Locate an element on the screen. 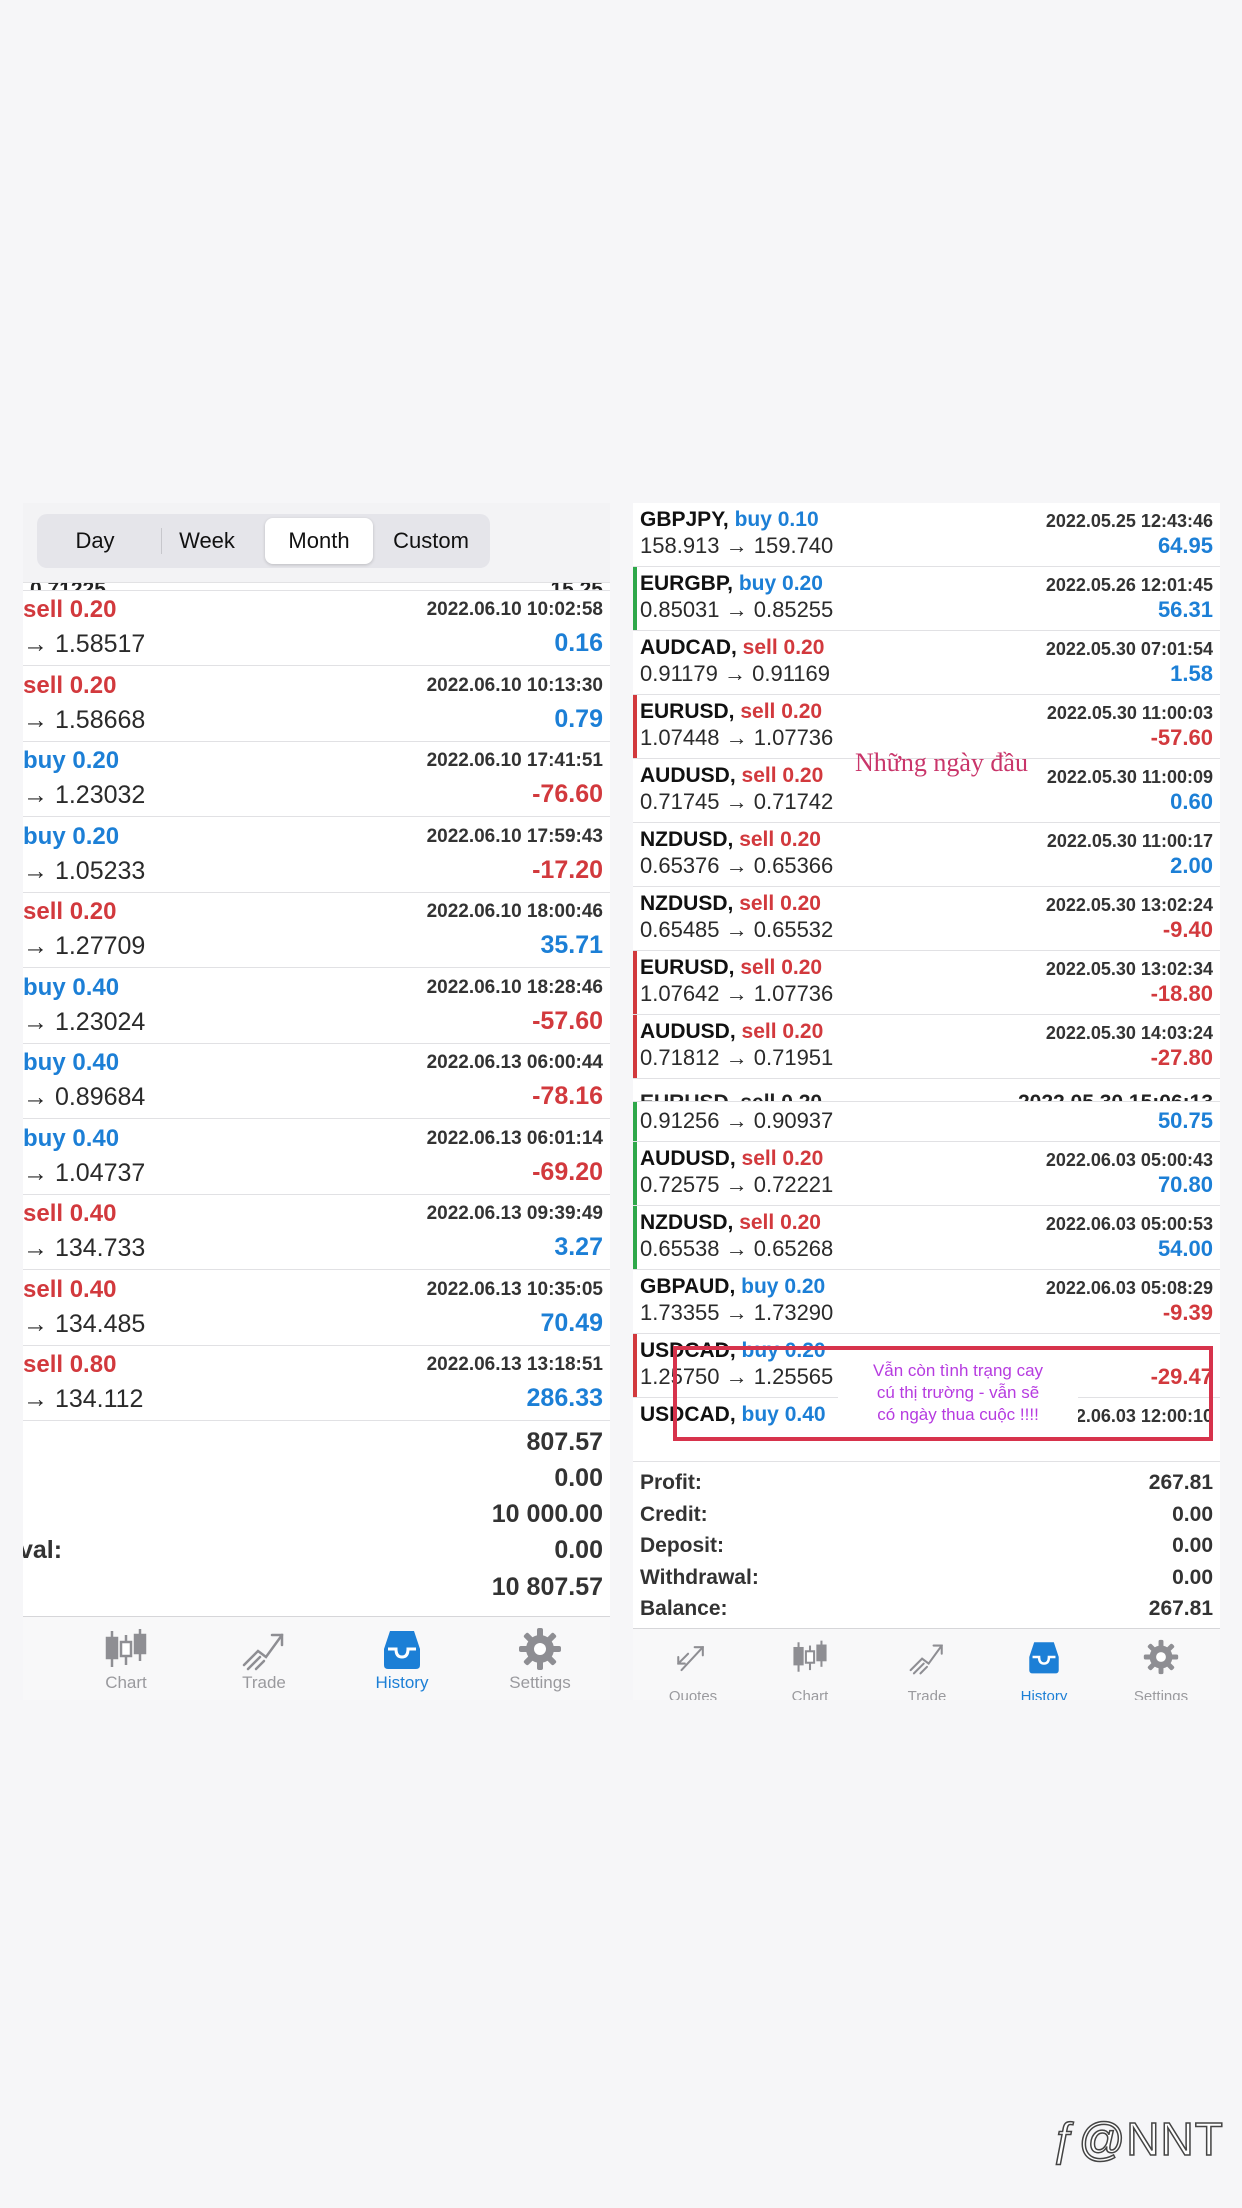 Image resolution: width=1242 pixels, height=2208 pixels. summary-profit-value: 807.57 is located at coordinates (564, 1442).